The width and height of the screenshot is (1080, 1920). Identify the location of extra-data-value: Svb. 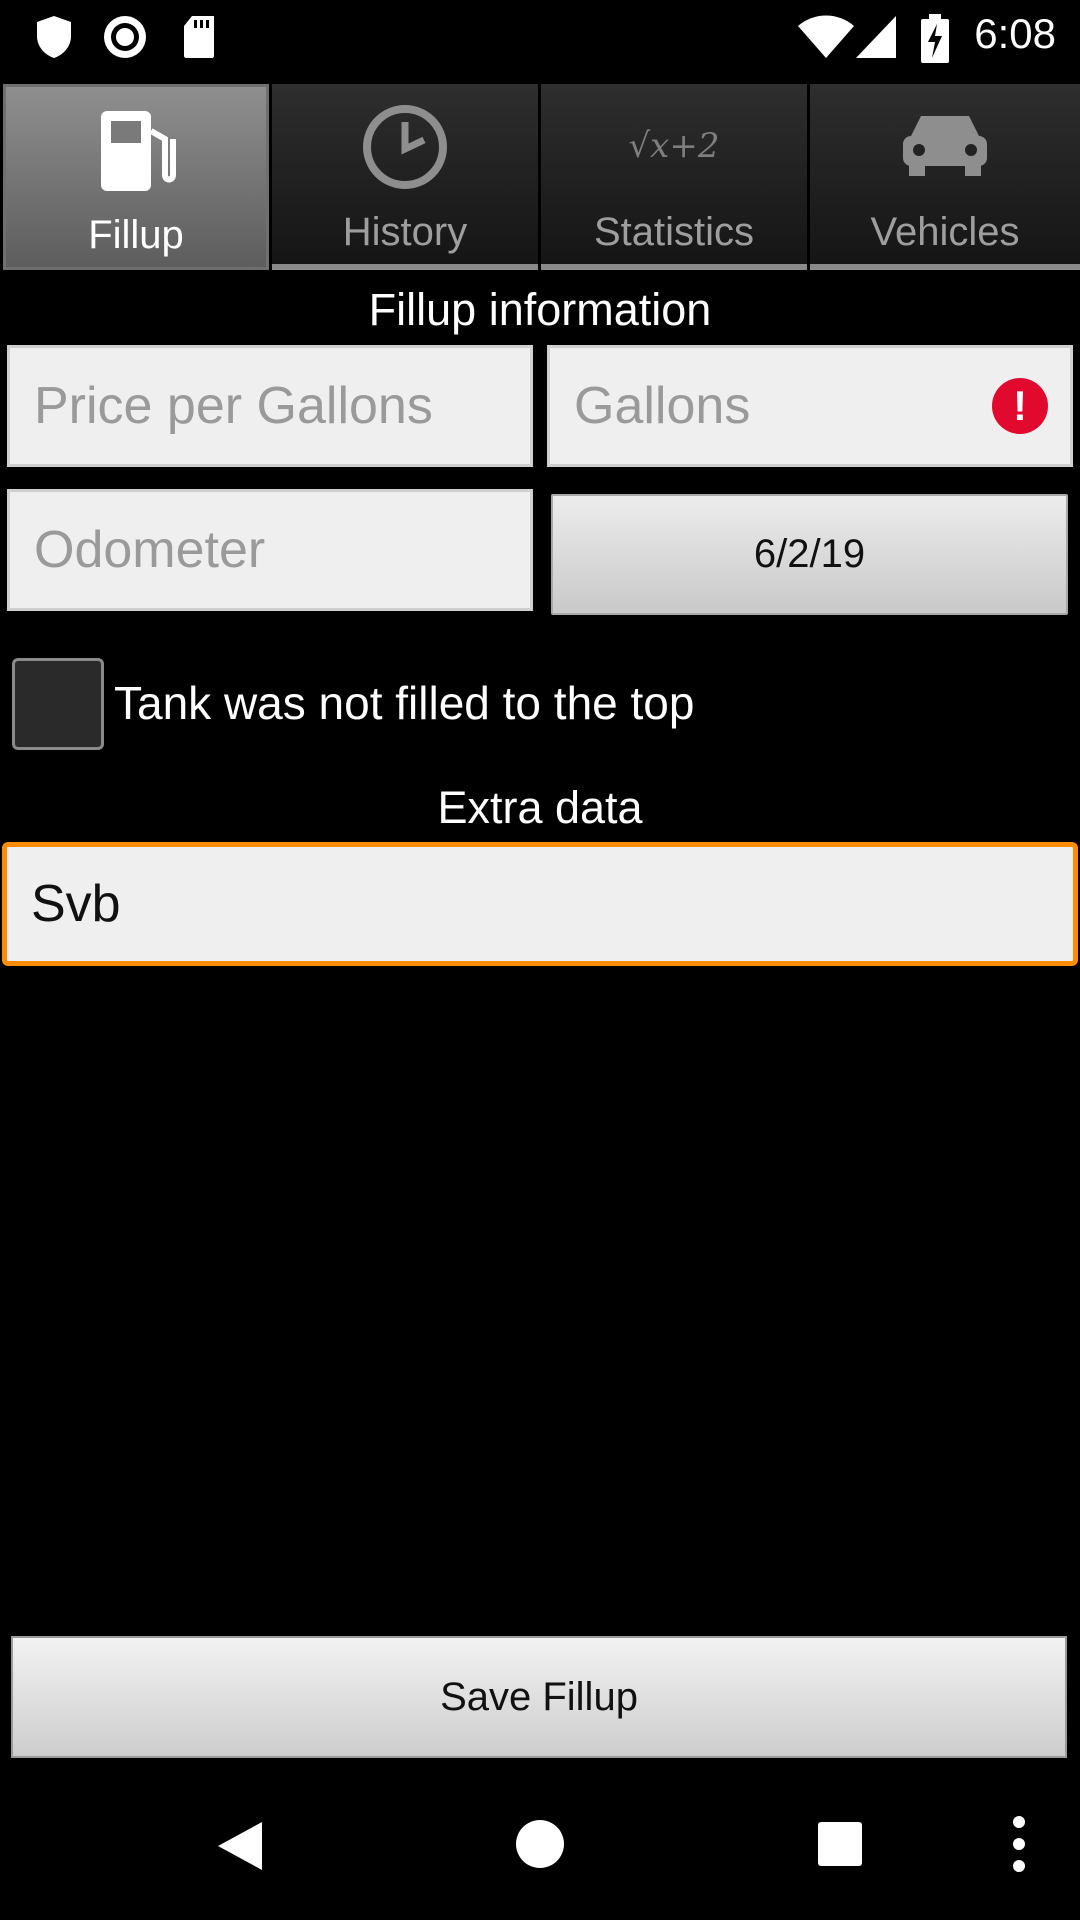
(76, 904).